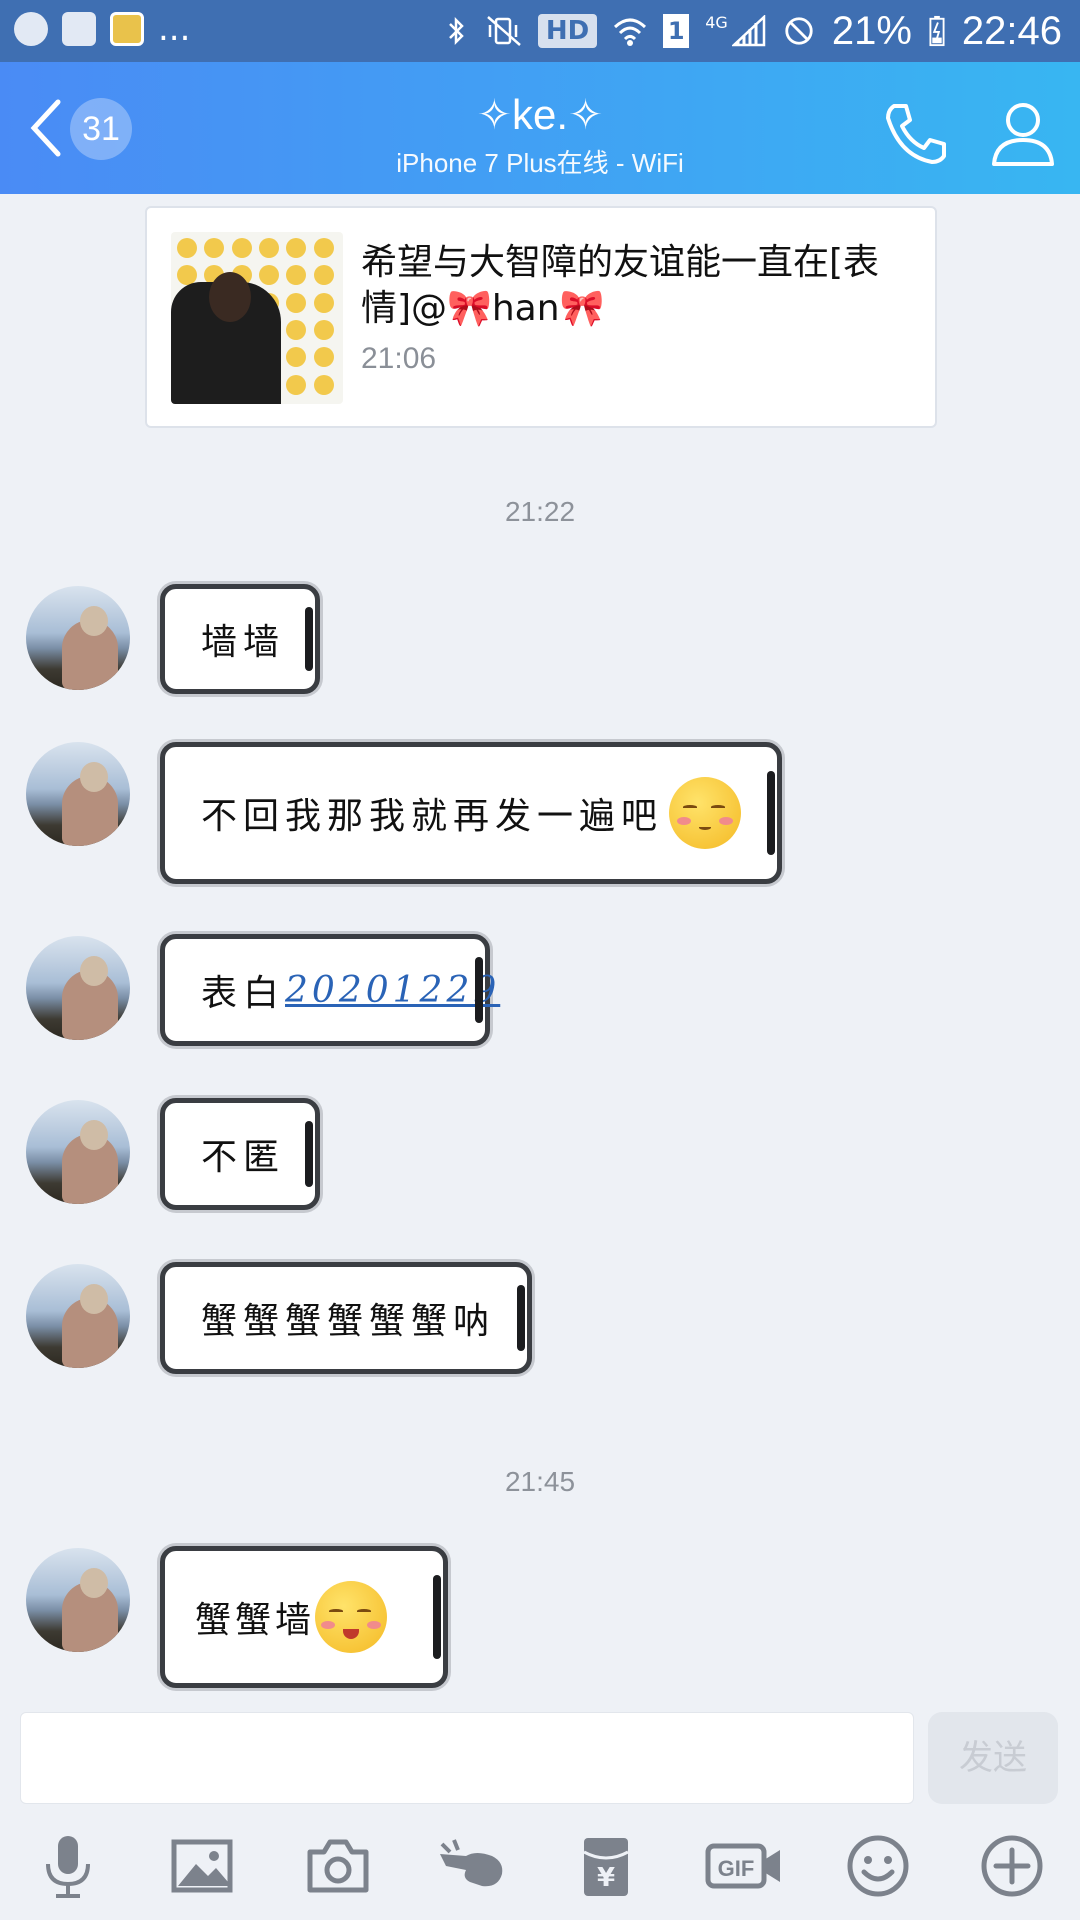 The height and width of the screenshot is (1920, 1080). Describe the element at coordinates (504, 31) in the screenshot. I see `vibrate-mute-icon` at that location.